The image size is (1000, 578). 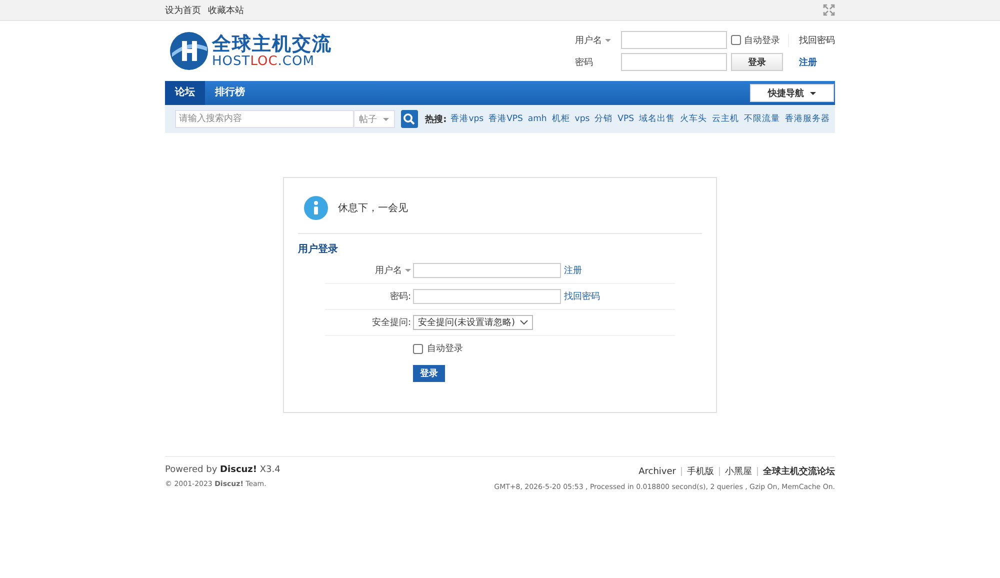 What do you see at coordinates (264, 119) in the screenshot?
I see `search-field: 请输入搜索内容` at bounding box center [264, 119].